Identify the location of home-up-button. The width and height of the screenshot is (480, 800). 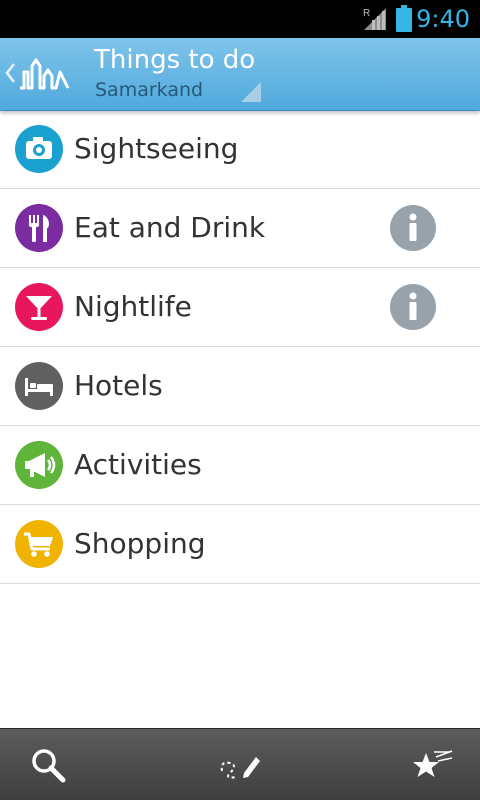
(40, 74).